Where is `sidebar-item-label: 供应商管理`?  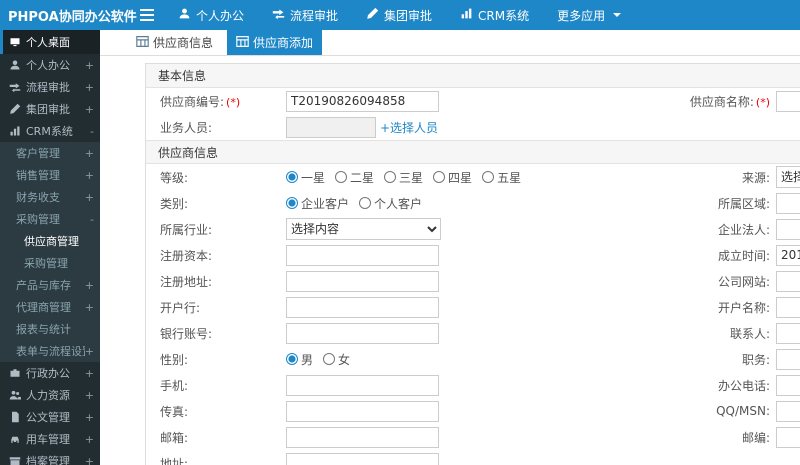
sidebar-item-label: 供应商管理 is located at coordinates (51, 241).